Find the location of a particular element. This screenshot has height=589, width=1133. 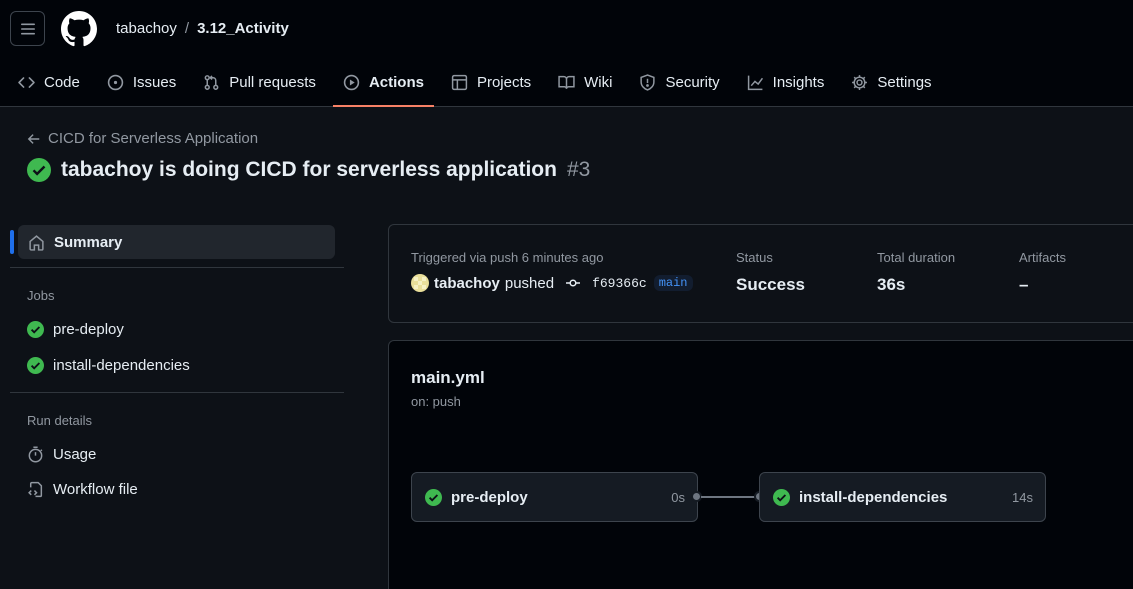

arrow-left-icon is located at coordinates (33, 138).